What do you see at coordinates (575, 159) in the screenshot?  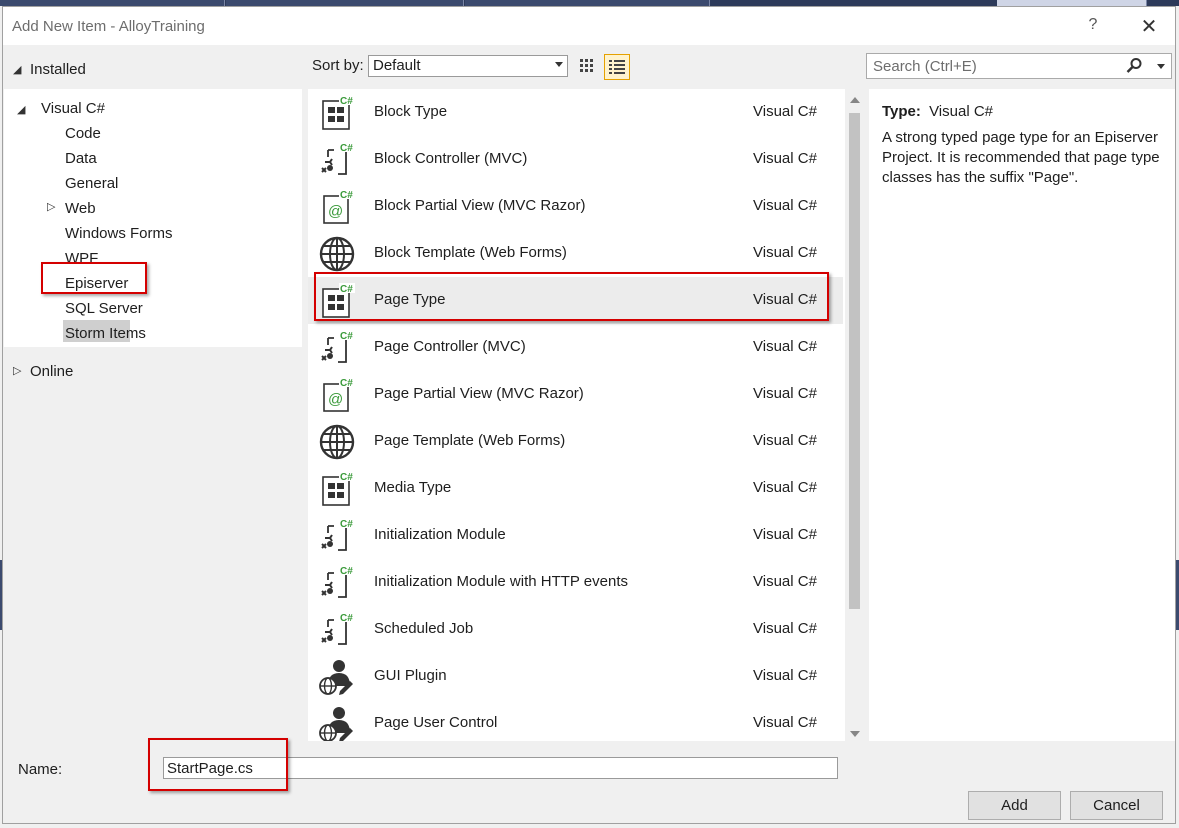 I see `template-row: C# Block Controller (MVC) Visual C#` at bounding box center [575, 159].